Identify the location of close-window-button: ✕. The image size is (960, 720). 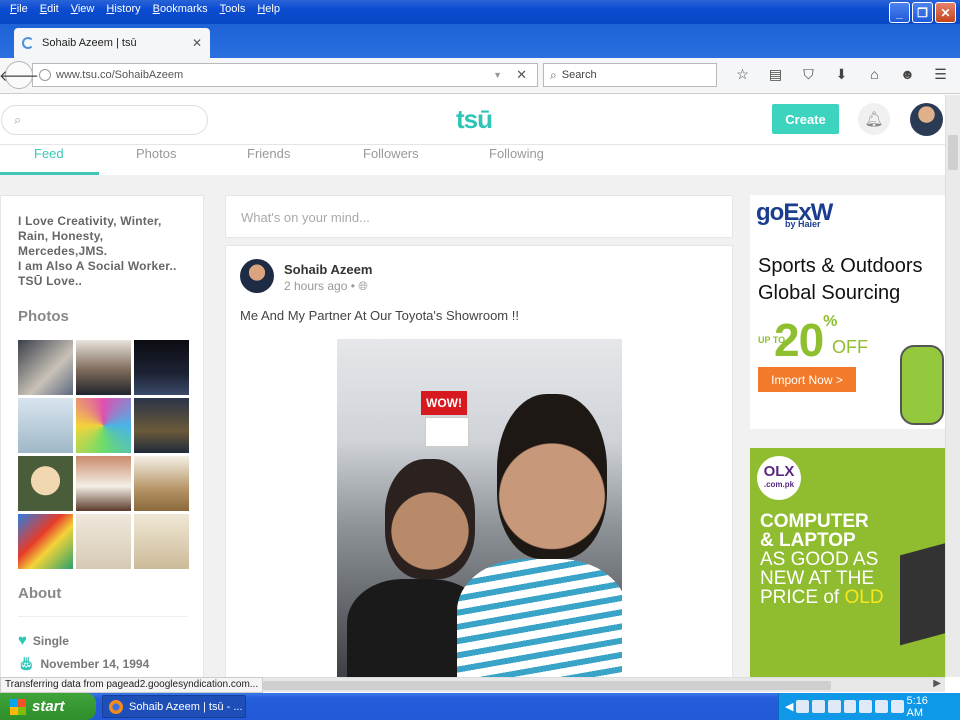
(945, 12).